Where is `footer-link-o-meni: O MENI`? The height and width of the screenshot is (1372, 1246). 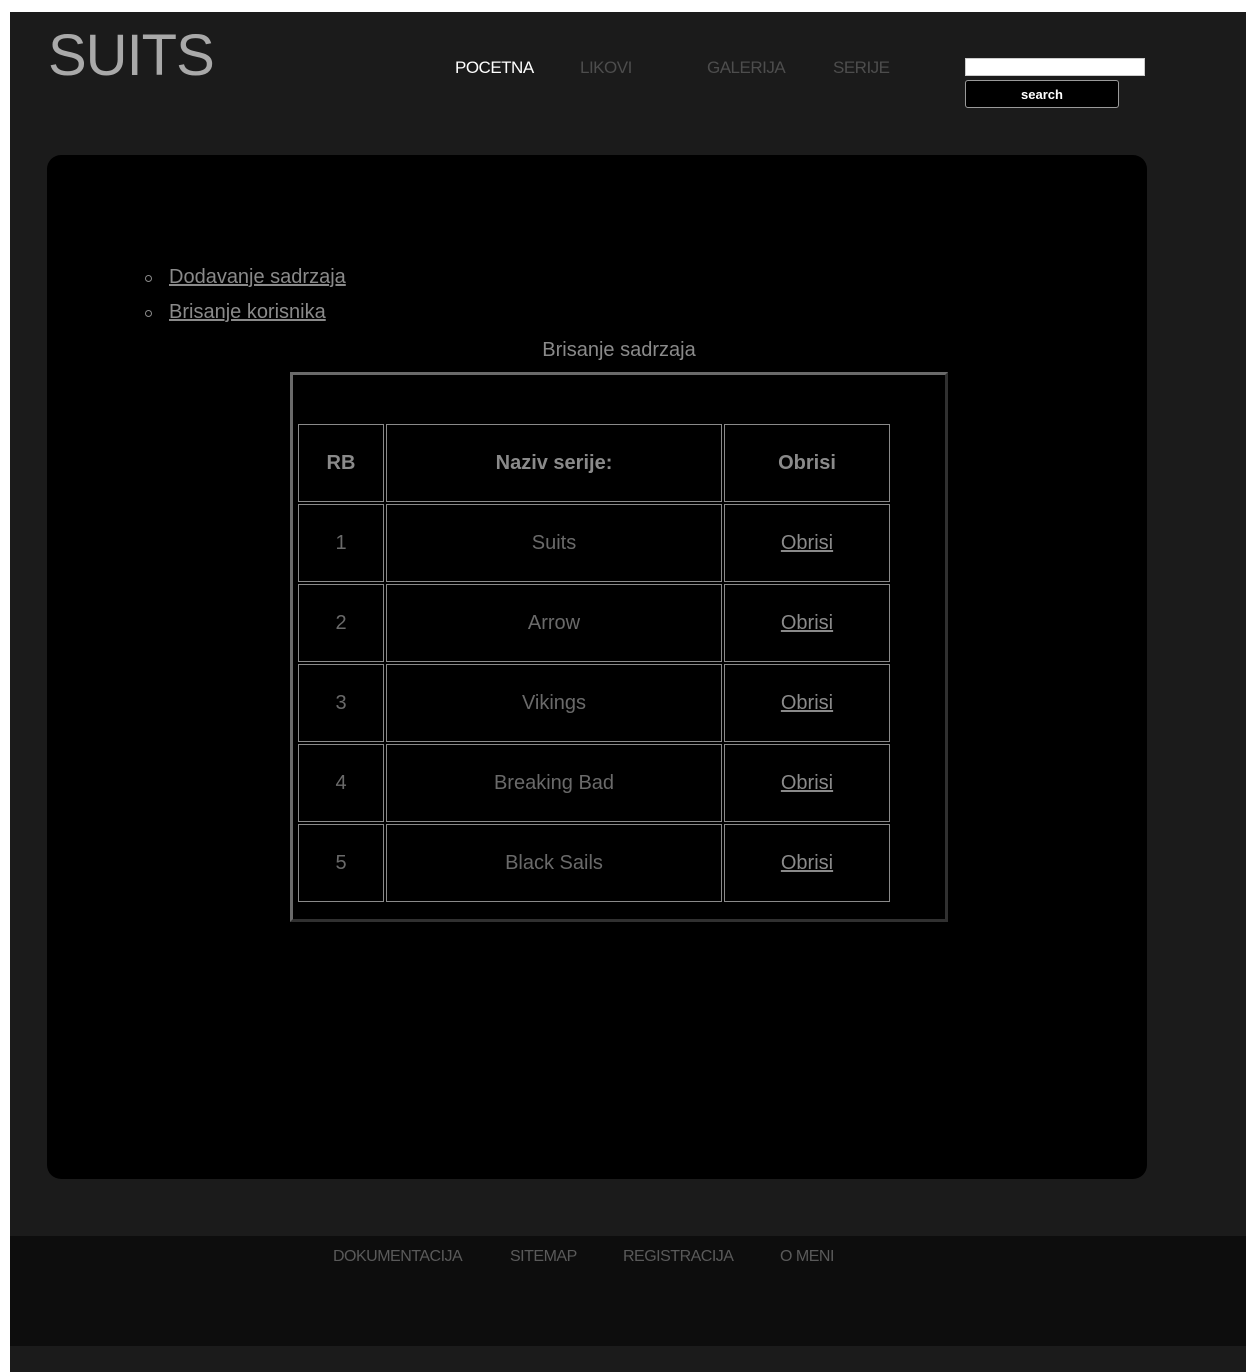
footer-link-o-meni: O MENI is located at coordinates (807, 1257).